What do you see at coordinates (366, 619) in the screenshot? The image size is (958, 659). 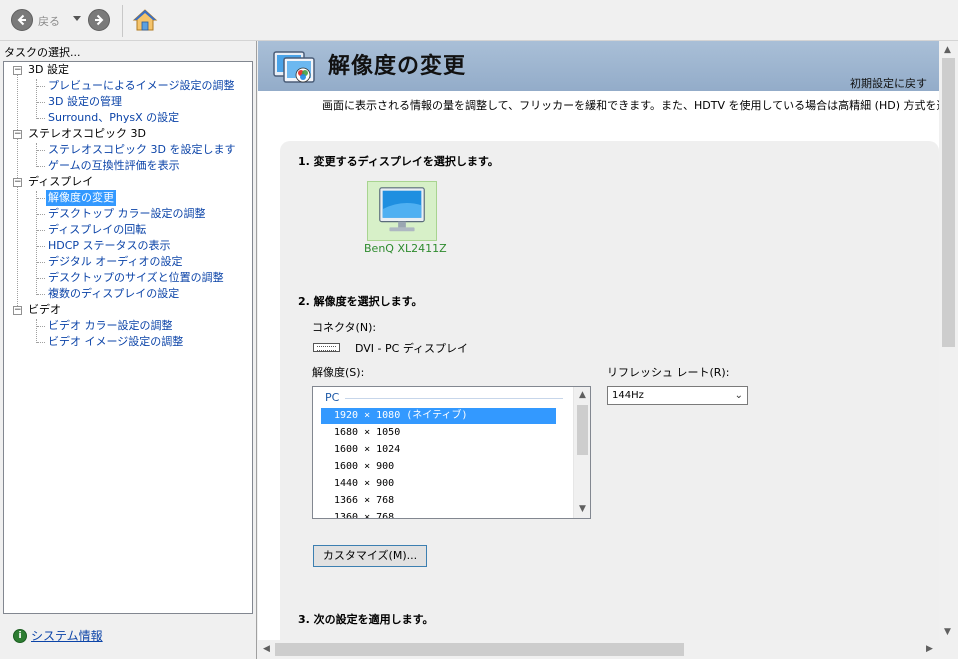 I see `step-3-heading: 3. 次の設定を適用します。` at bounding box center [366, 619].